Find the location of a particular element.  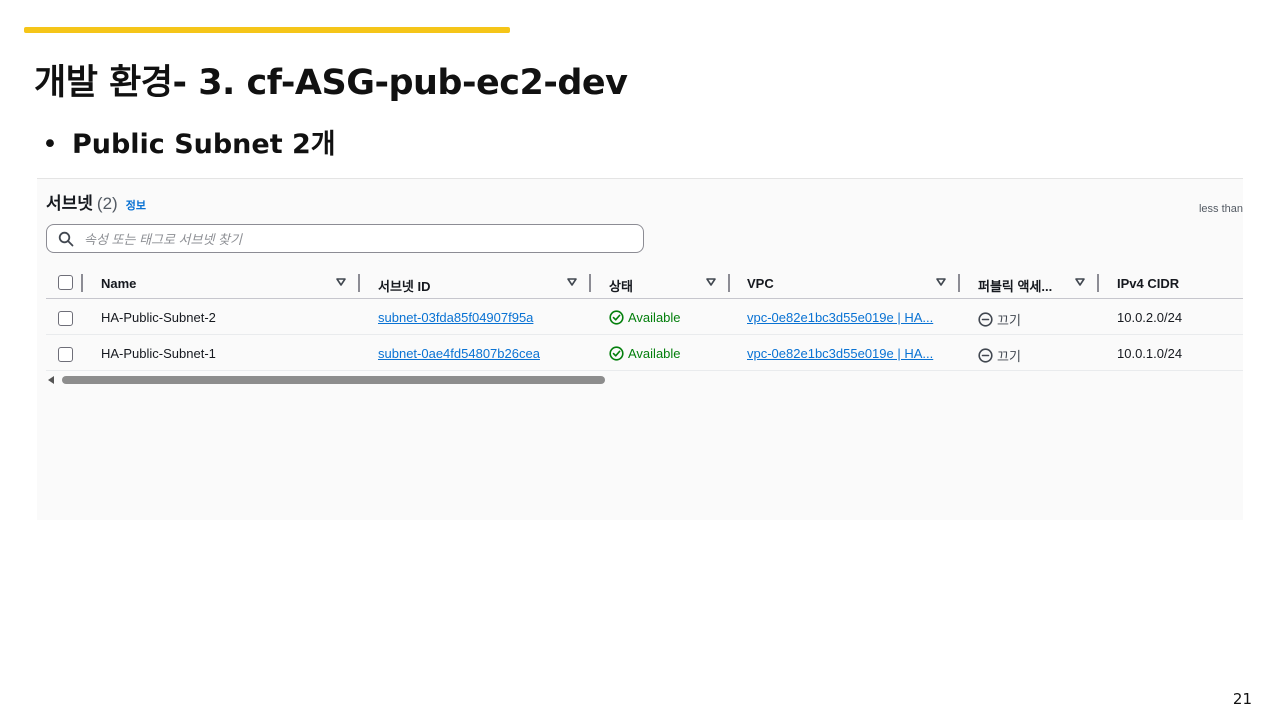

select-all-checkbox is located at coordinates (65, 282).